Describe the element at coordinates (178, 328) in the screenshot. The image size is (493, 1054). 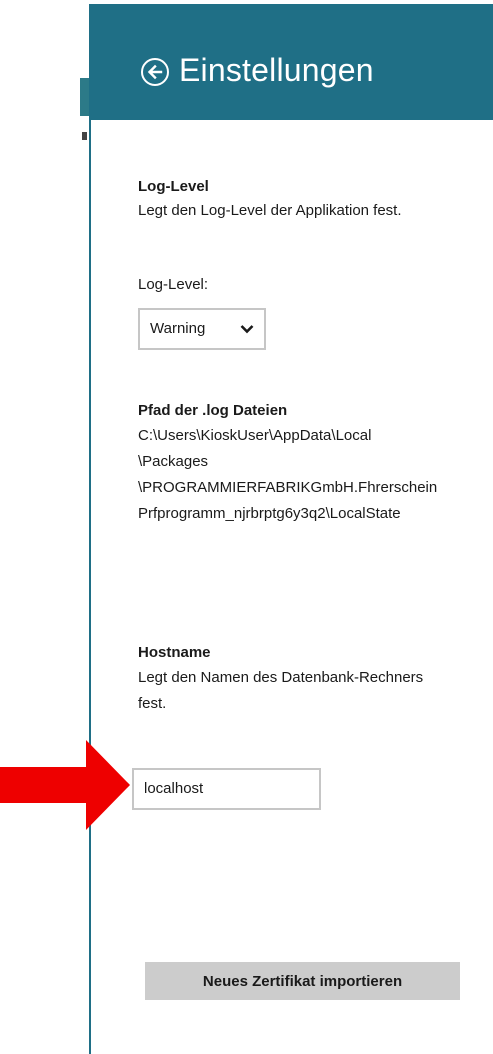
I see `log-level-select-value: Warning` at that location.